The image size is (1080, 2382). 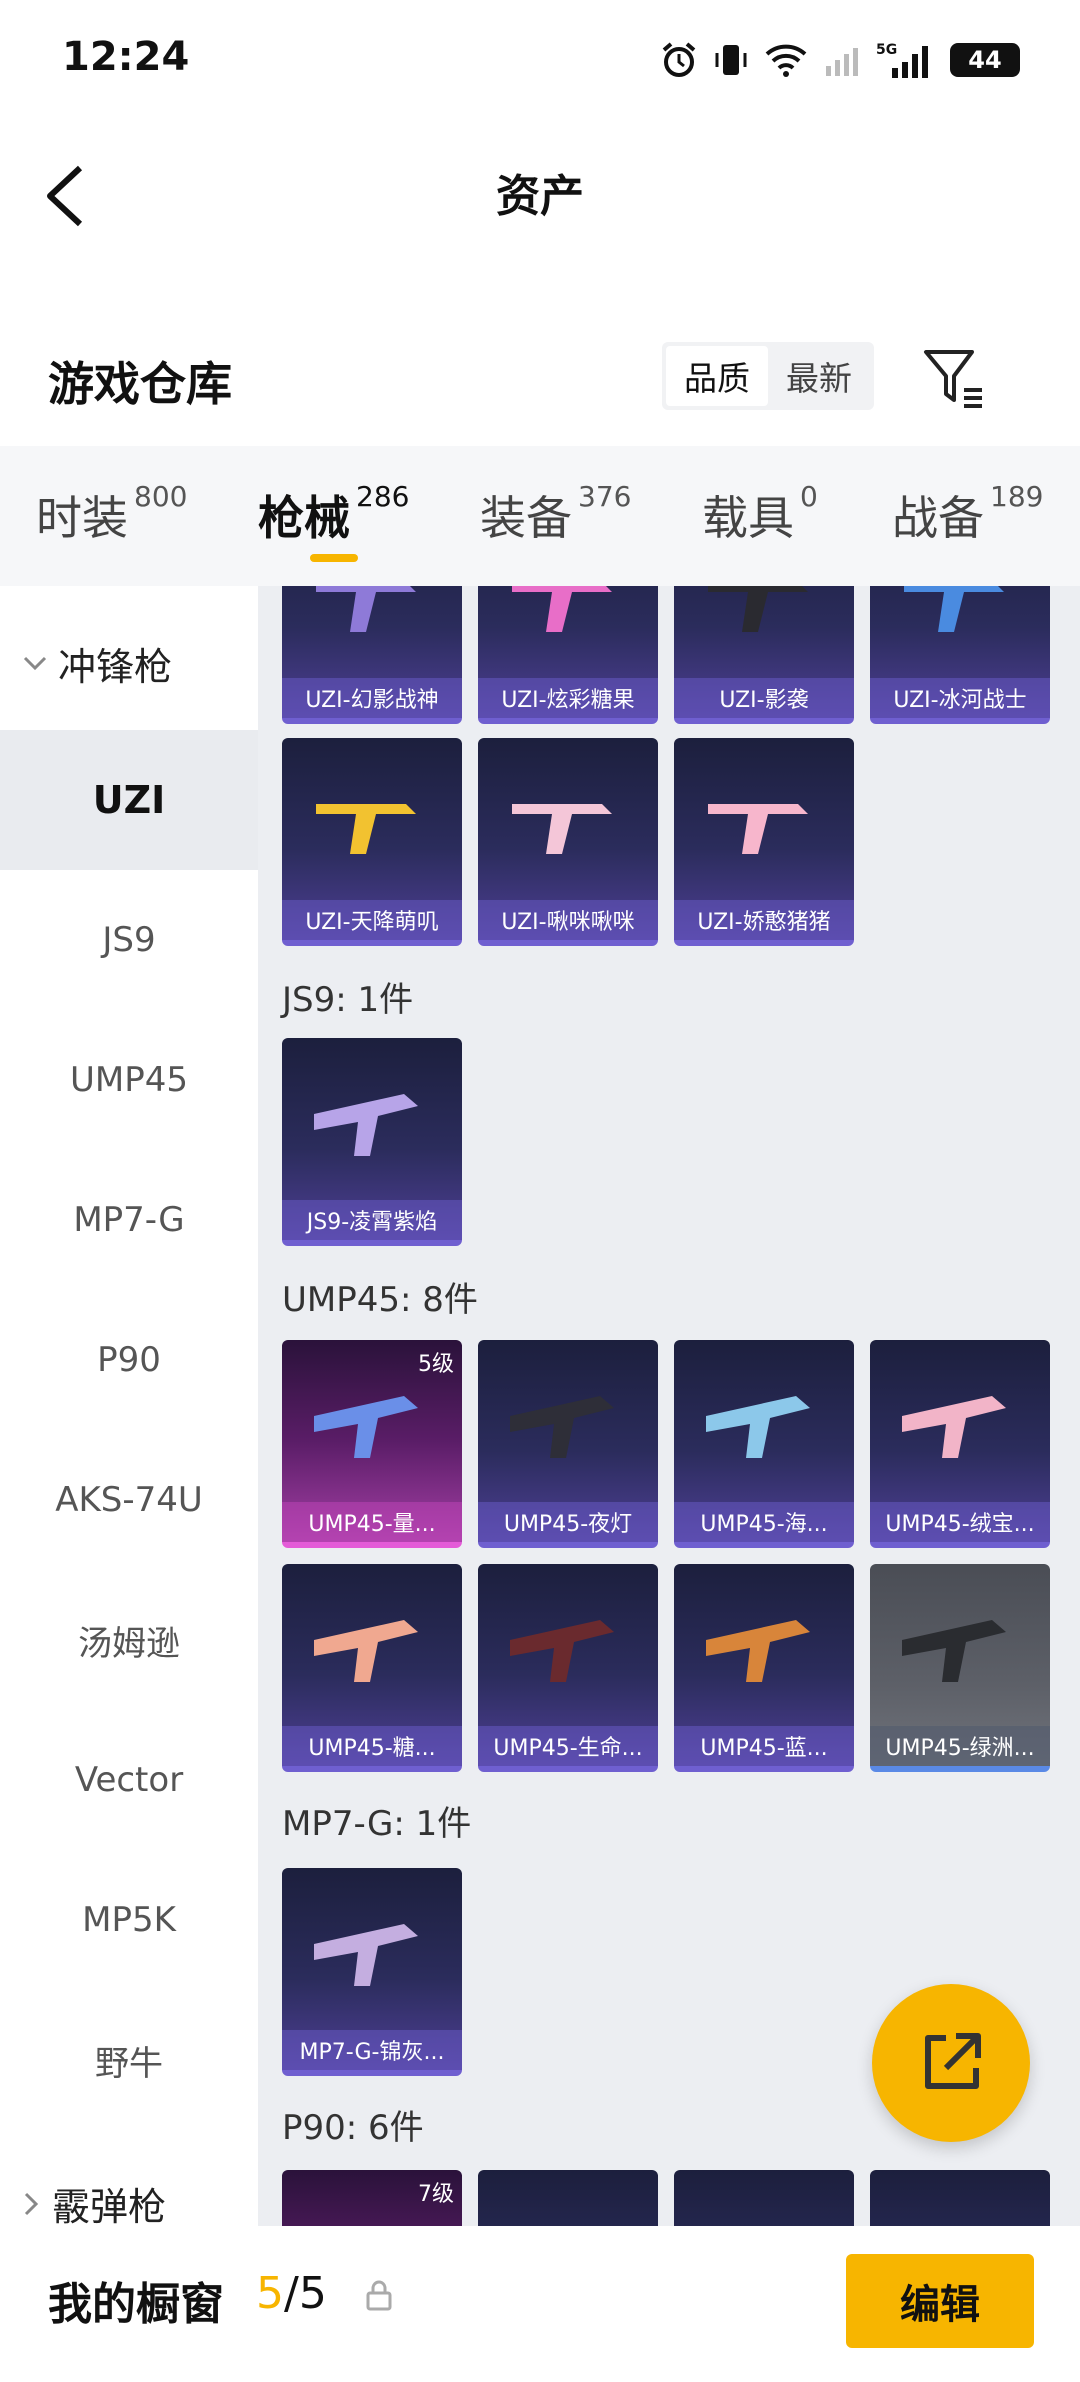 What do you see at coordinates (129, 1780) in the screenshot?
I see `sidebar-item-vector: Vector` at bounding box center [129, 1780].